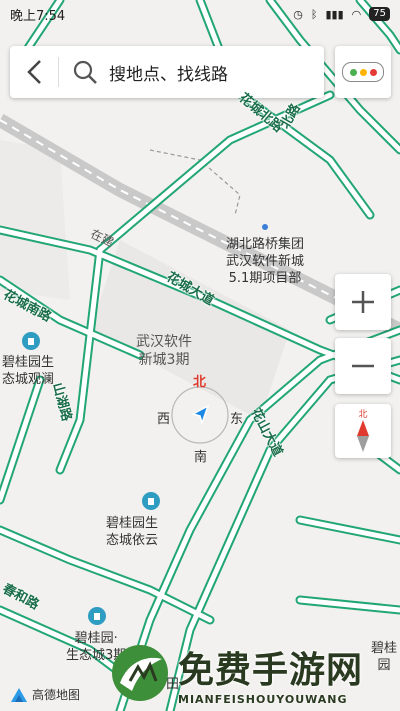 The image size is (400, 711). I want to click on search-input: 搜地点、找线路, so click(168, 72).